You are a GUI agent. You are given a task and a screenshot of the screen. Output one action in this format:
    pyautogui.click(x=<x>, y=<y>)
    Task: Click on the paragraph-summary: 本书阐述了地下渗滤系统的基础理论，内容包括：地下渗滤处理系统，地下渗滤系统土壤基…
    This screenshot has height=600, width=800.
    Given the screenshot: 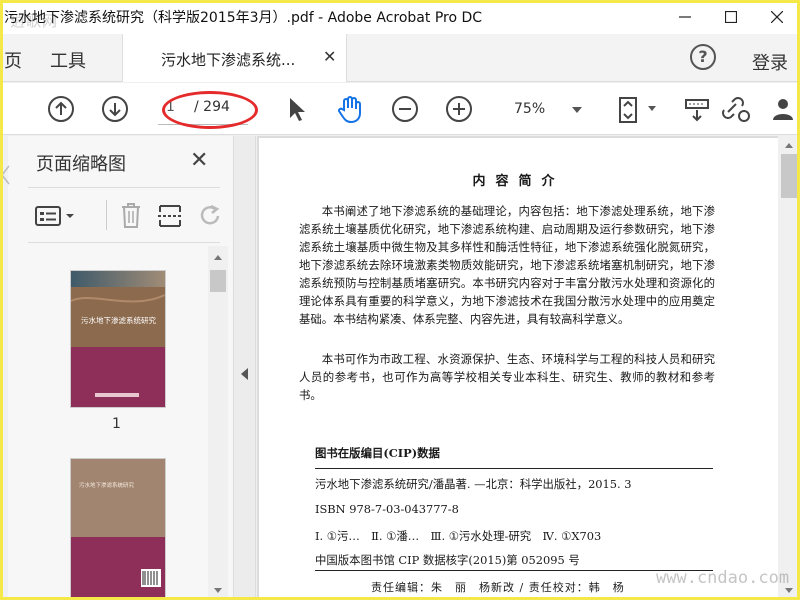 What is the action you would take?
    pyautogui.click(x=507, y=265)
    